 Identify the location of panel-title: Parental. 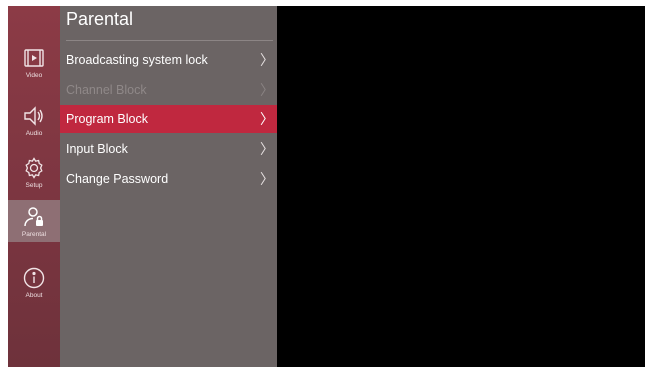
(100, 19).